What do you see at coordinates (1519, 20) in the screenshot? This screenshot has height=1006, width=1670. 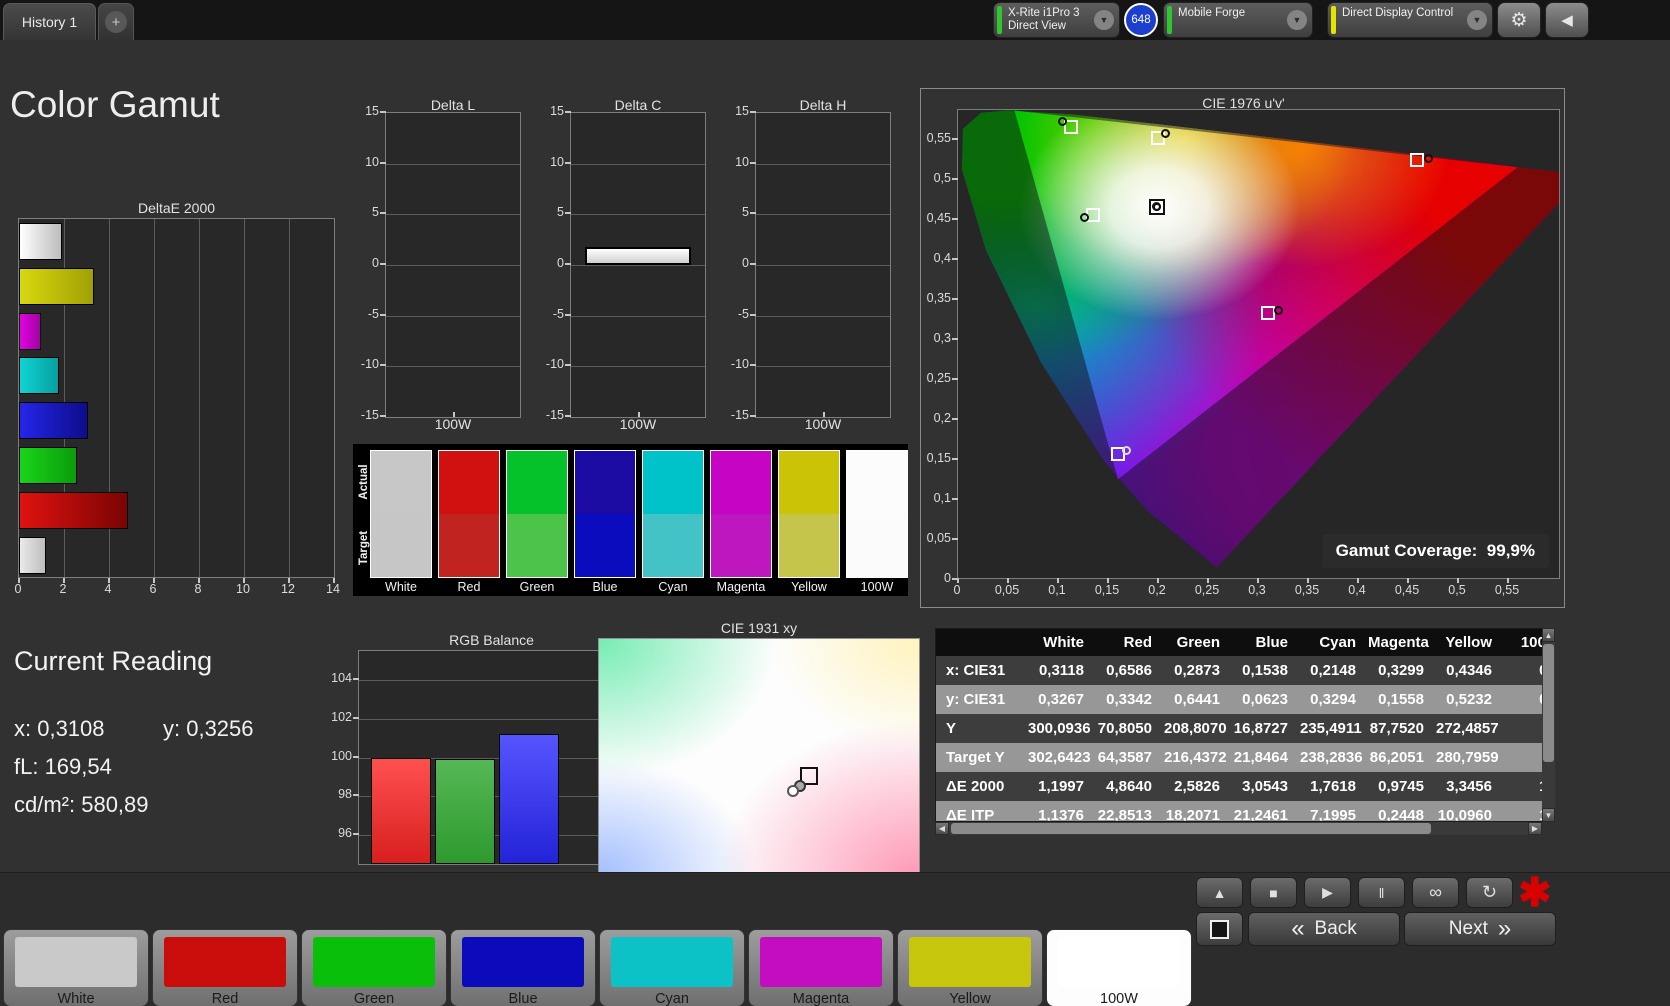 I see `settings-button: ⚙` at bounding box center [1519, 20].